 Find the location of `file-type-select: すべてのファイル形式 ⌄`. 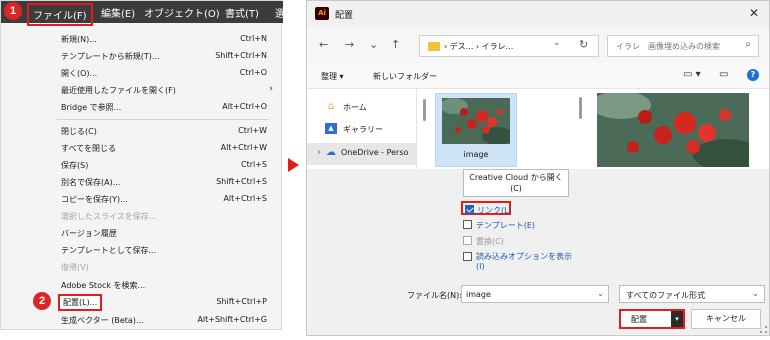

file-type-select: すべてのファイル形式 ⌄ is located at coordinates (692, 294).